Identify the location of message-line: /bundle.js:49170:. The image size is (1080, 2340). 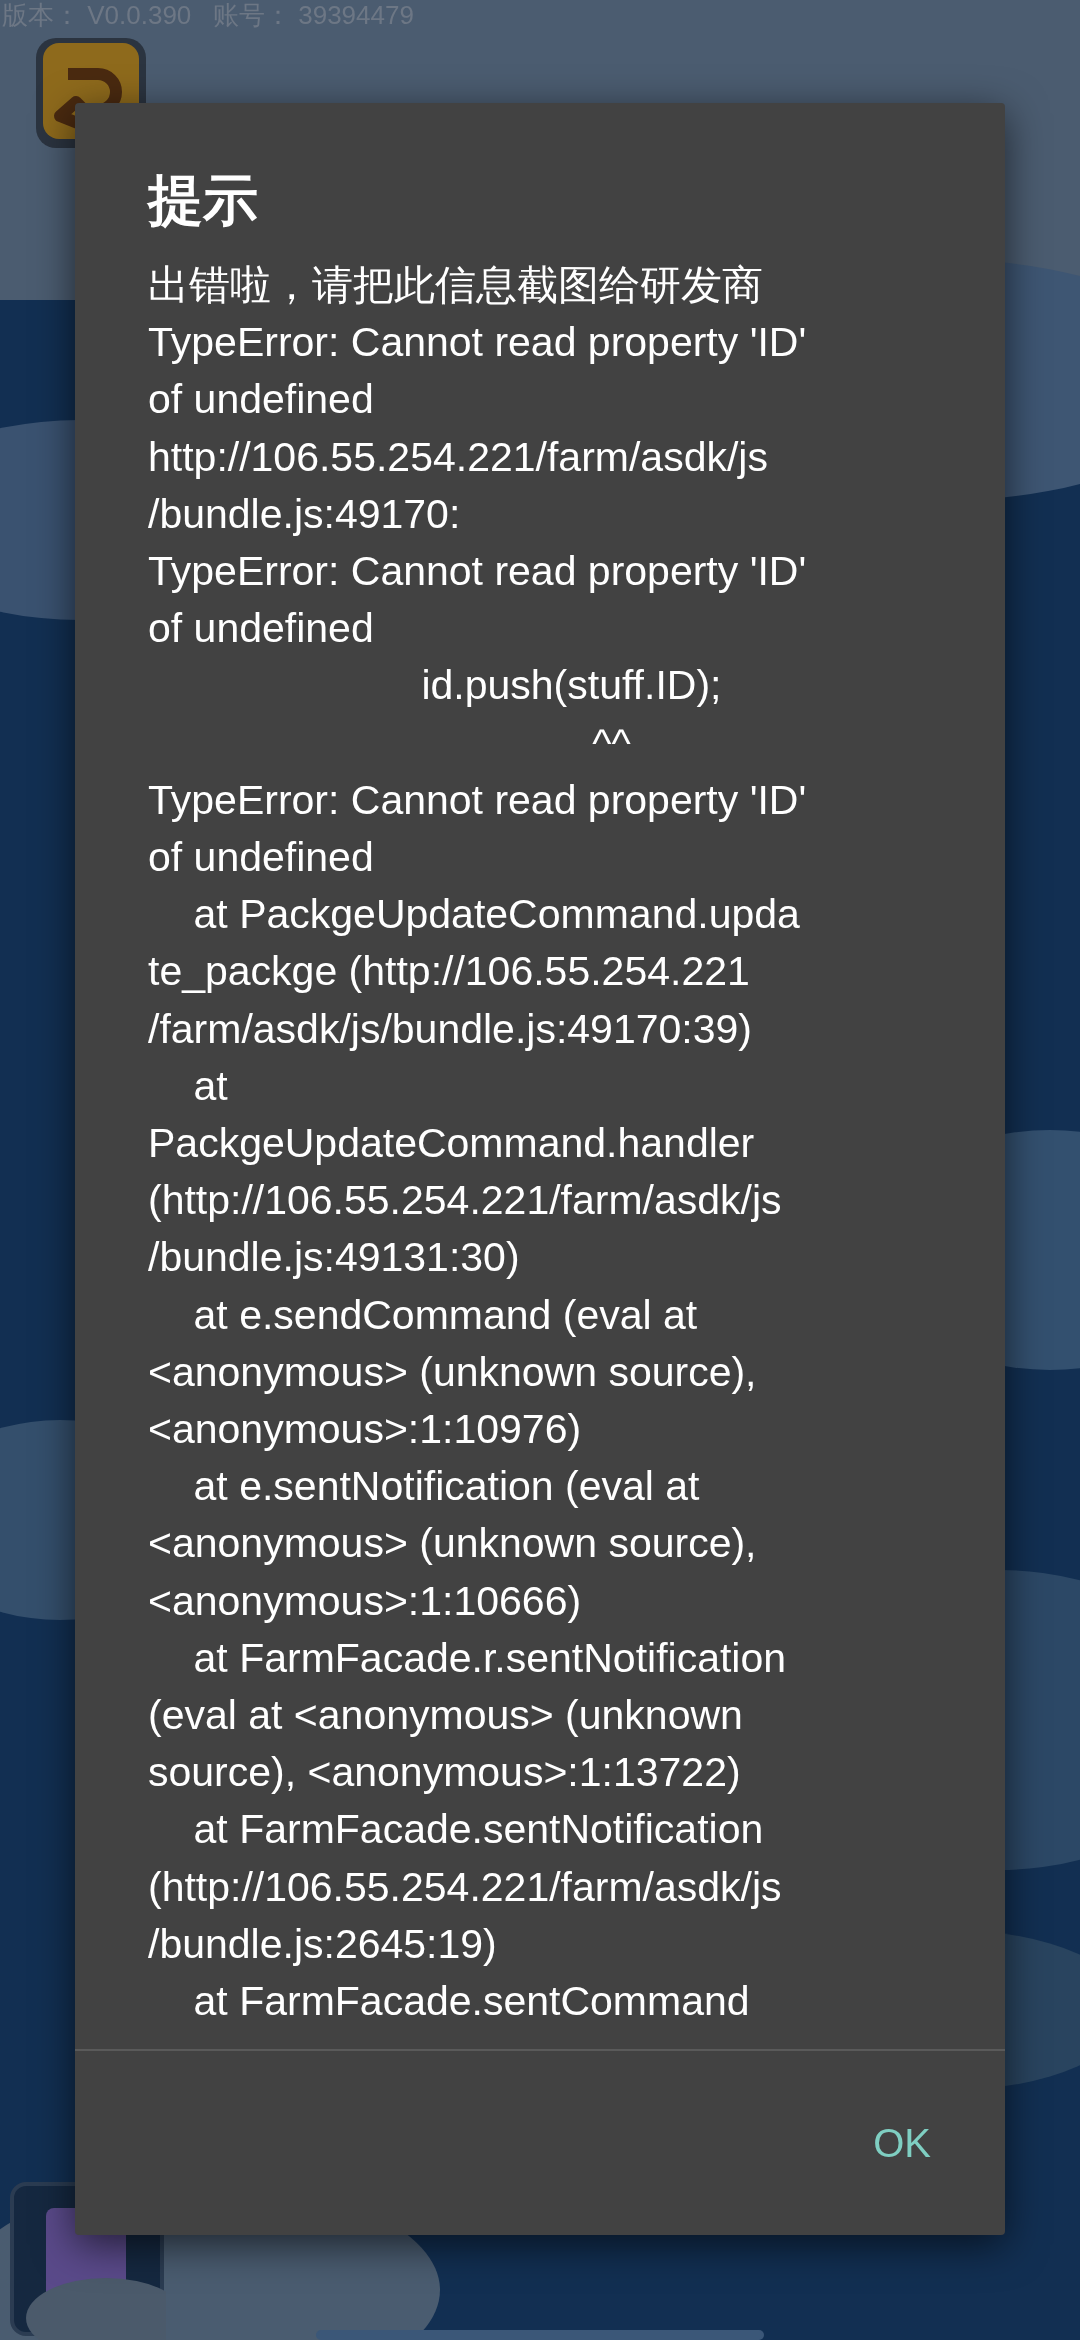
(304, 514).